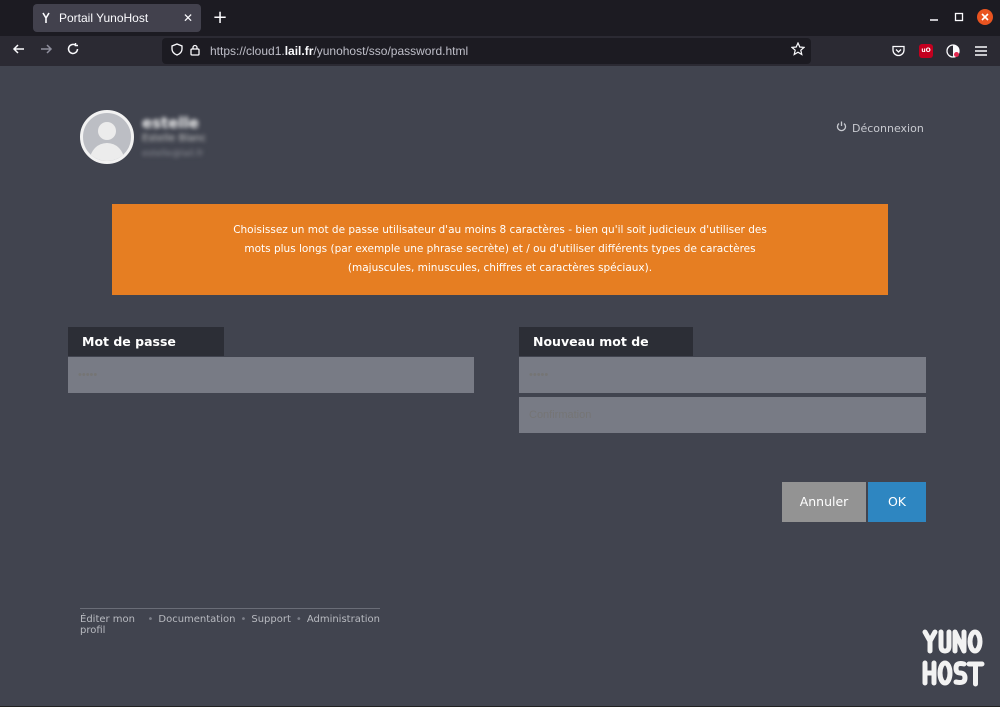 This screenshot has width=1000, height=707. Describe the element at coordinates (606, 352) in the screenshot. I see `new-password-label: Nouveau mot de passe` at that location.